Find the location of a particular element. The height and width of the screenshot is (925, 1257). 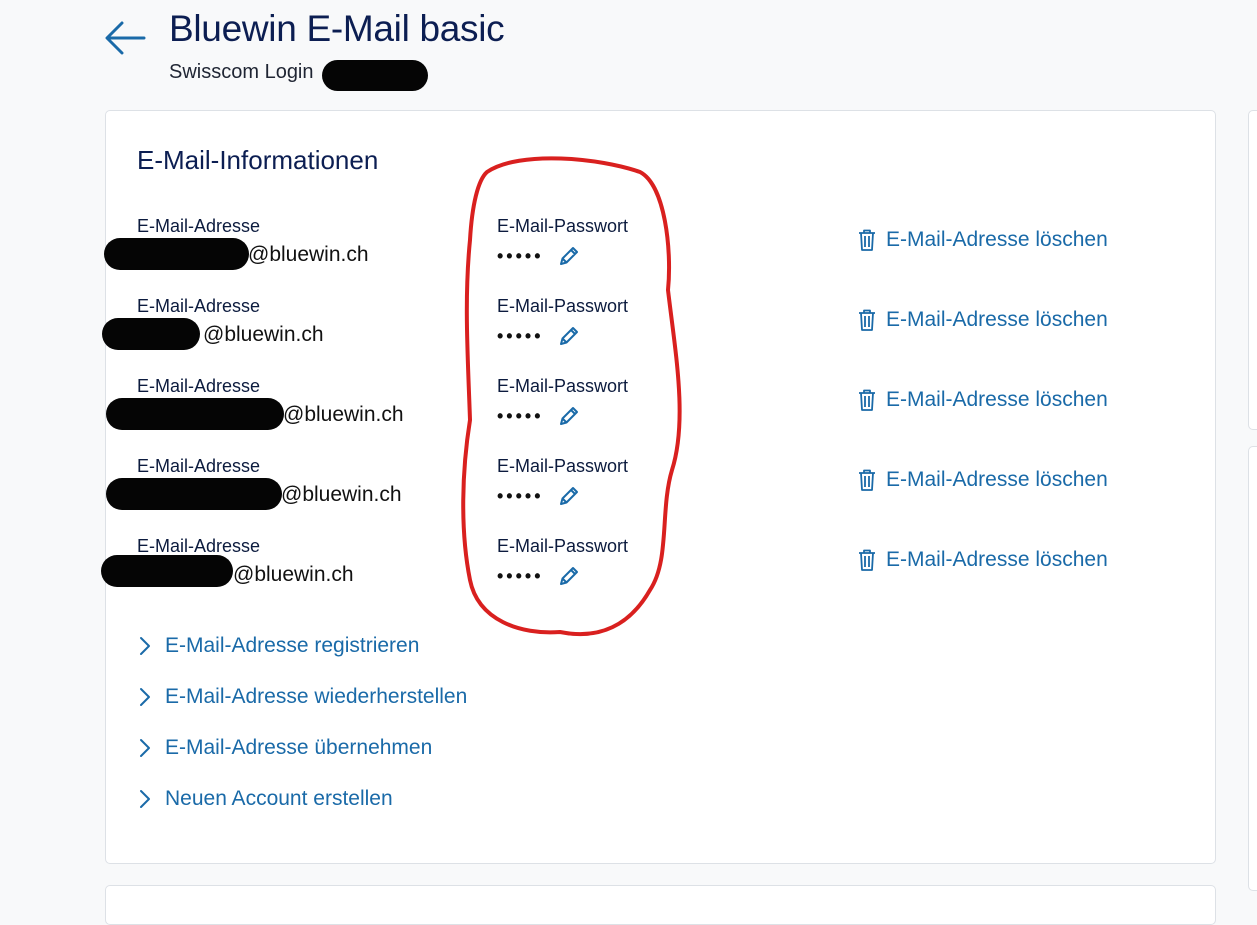

back-arrow-icon is located at coordinates (125, 38).